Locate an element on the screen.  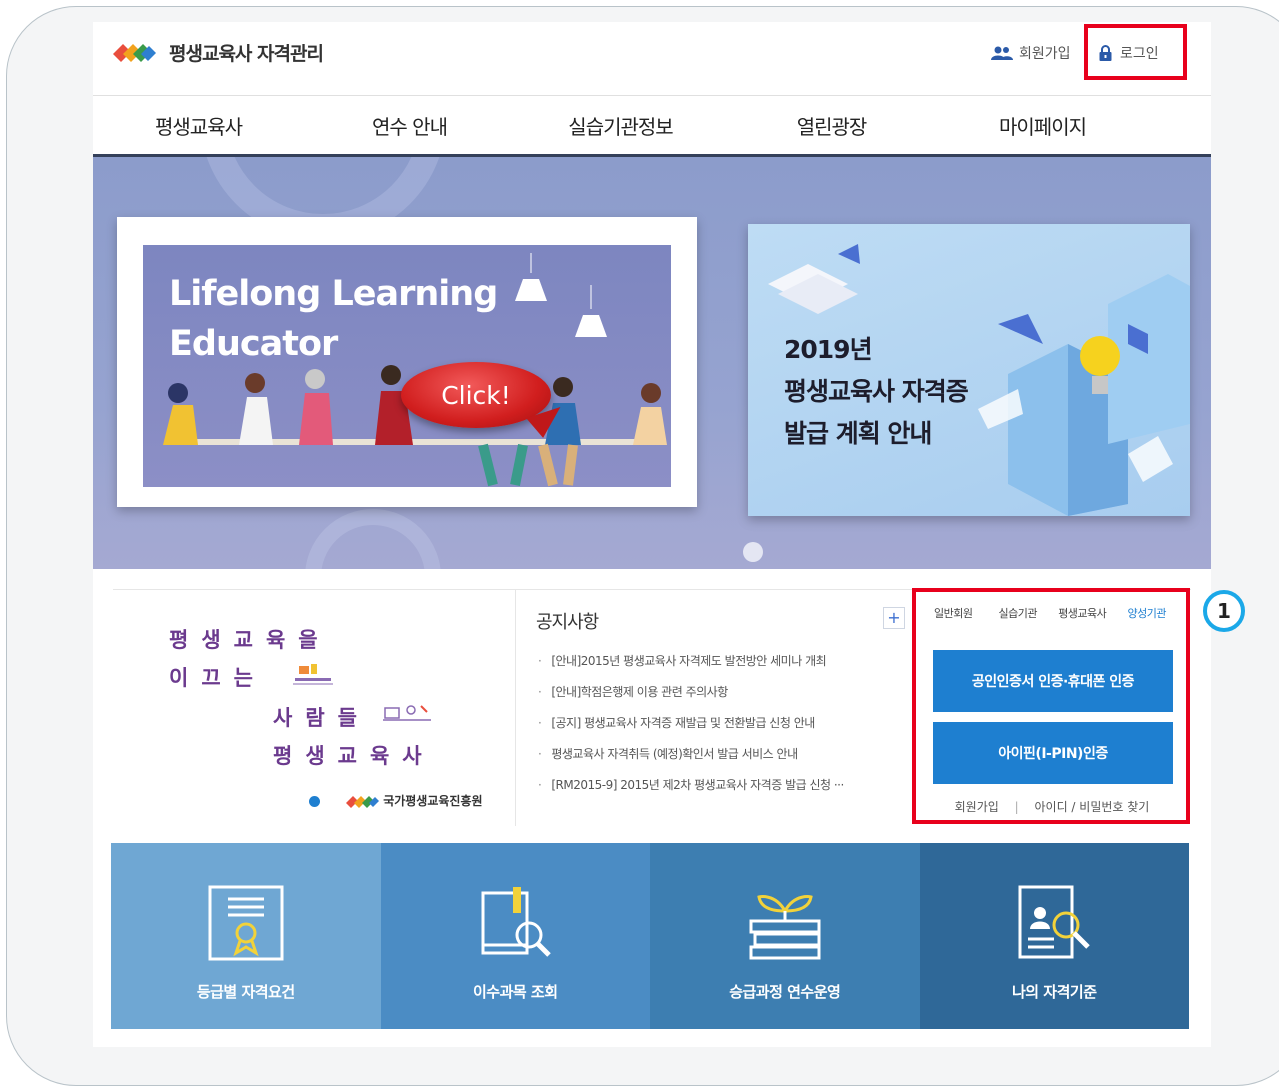
find-account-link: 아이디 / 비밀번호 찾기 is located at coordinates (1092, 807).